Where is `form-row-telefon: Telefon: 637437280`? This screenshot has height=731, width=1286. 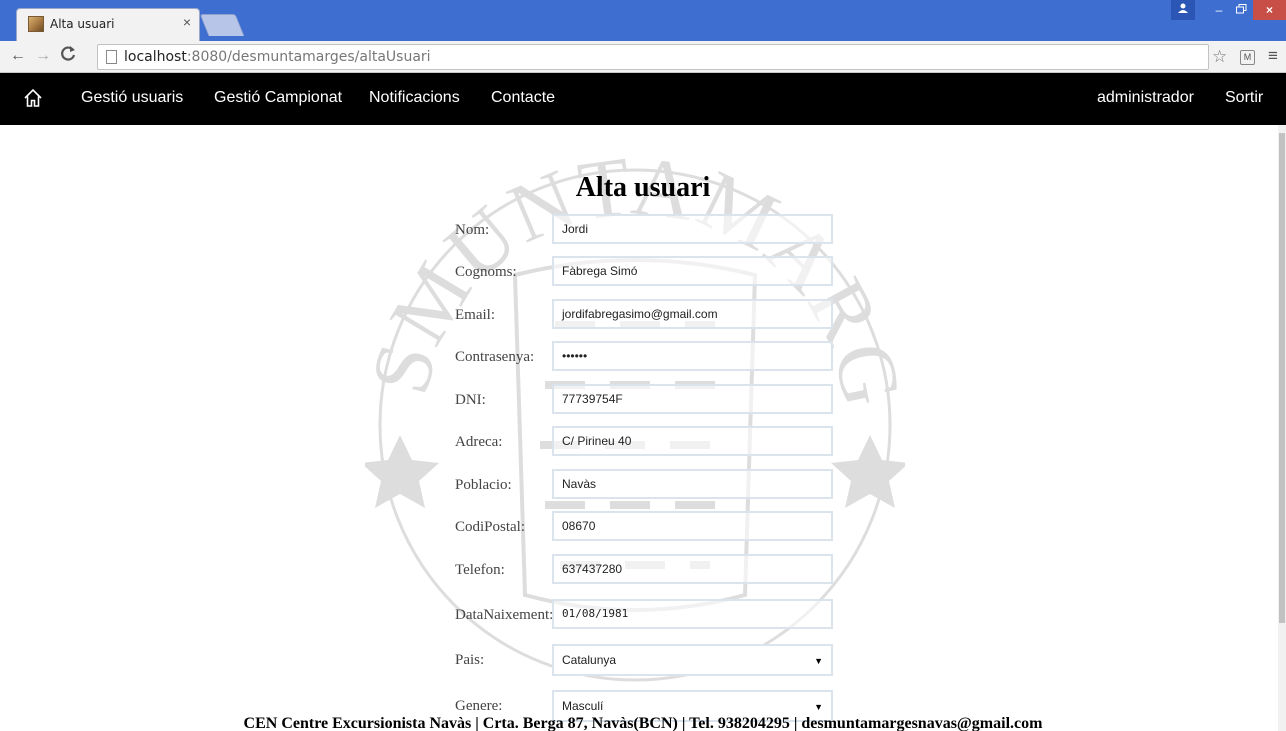
form-row-telefon: Telefon: 637437280 is located at coordinates (645, 570).